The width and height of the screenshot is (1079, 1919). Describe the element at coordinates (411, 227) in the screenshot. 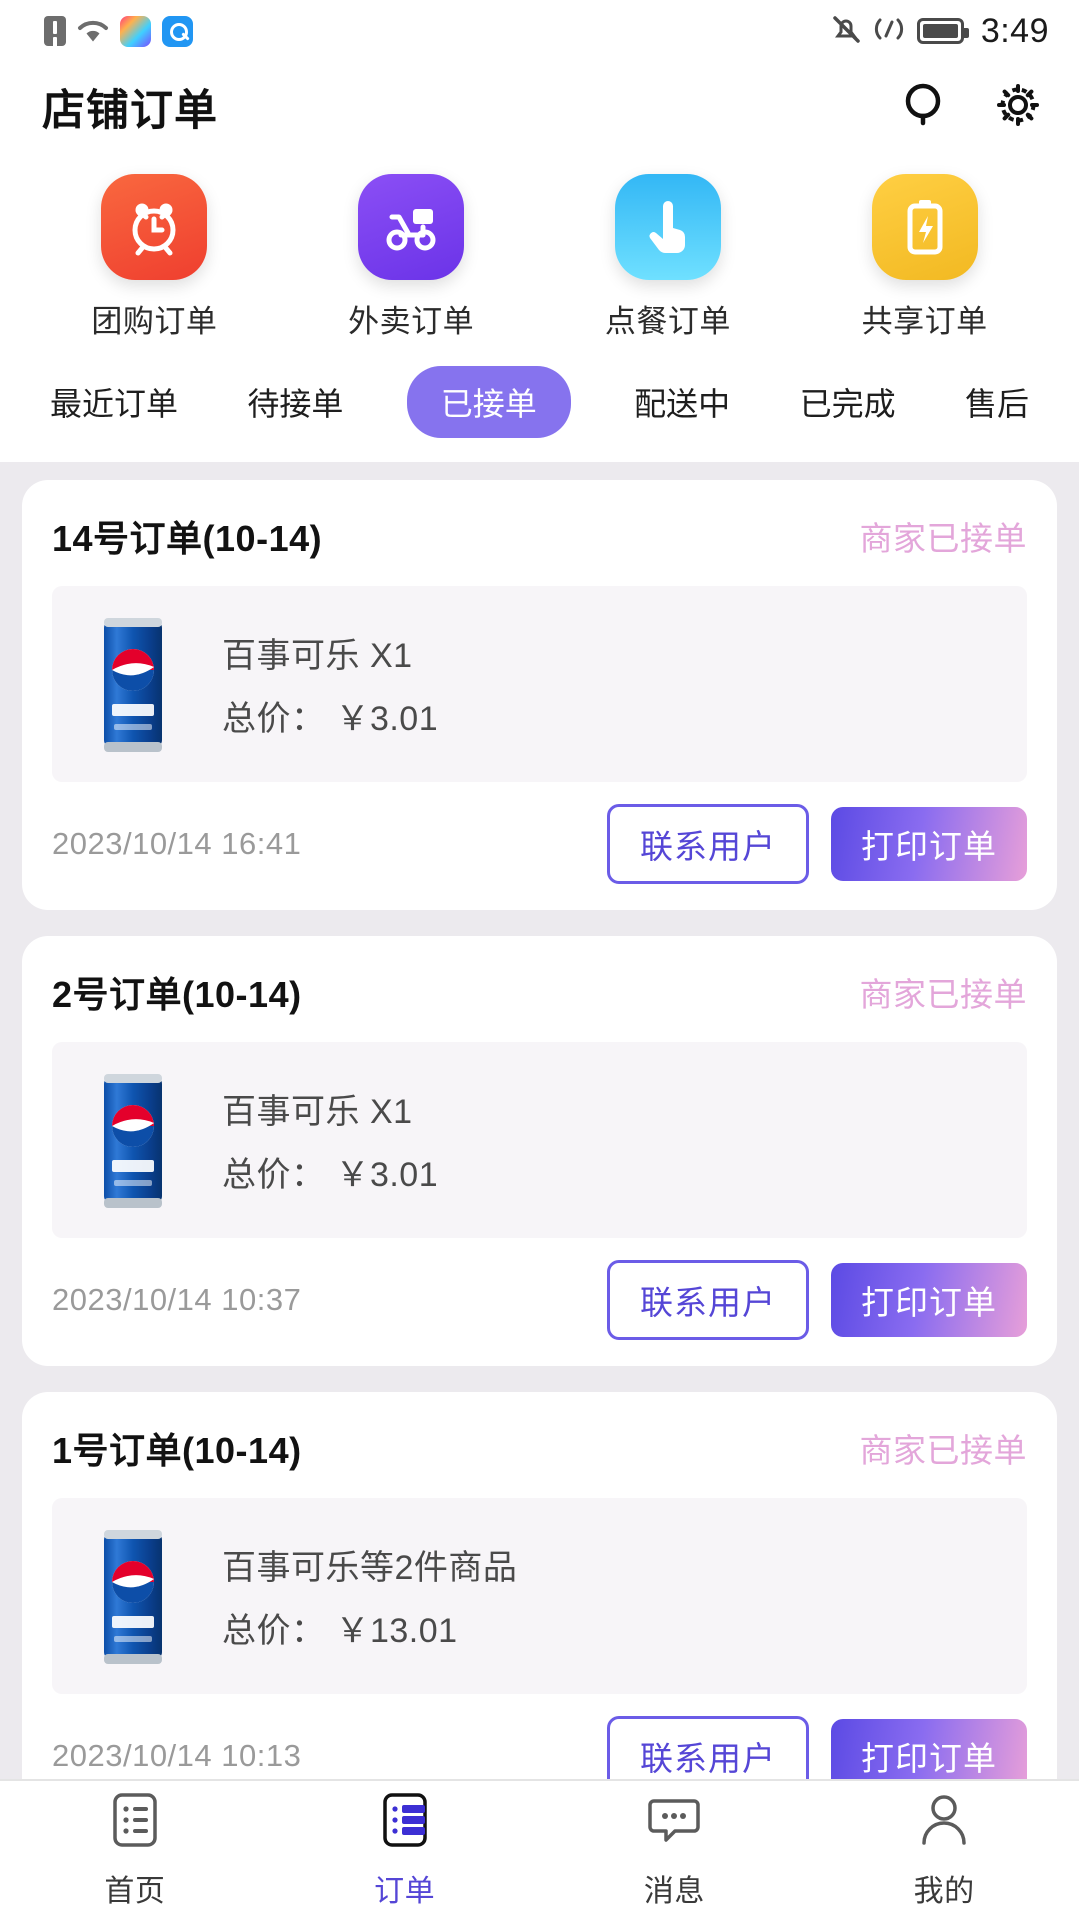

I see `scooter-icon` at that location.